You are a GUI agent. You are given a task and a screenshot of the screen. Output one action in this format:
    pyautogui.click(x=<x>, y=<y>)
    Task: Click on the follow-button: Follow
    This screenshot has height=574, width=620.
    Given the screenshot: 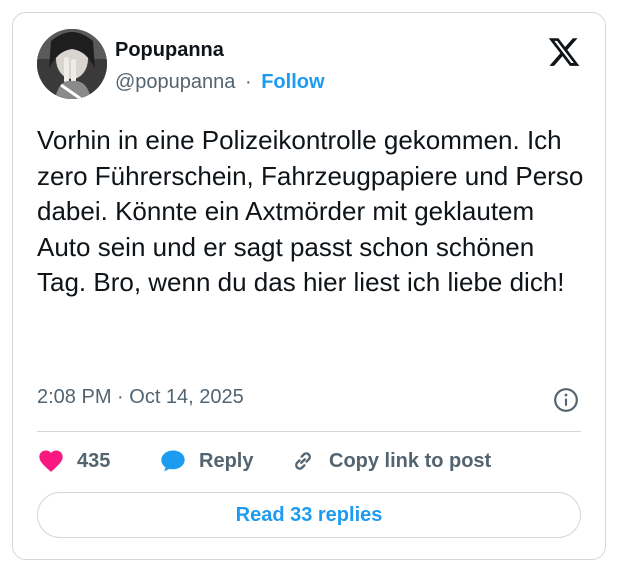 What is the action you would take?
    pyautogui.click(x=292, y=82)
    